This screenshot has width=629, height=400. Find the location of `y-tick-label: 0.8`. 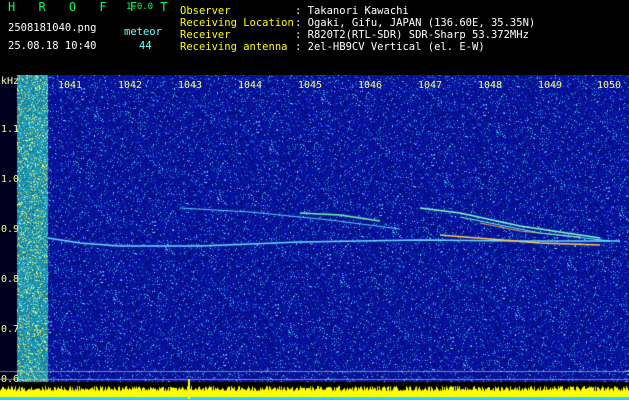

y-tick-label: 0.8 is located at coordinates (10, 279).